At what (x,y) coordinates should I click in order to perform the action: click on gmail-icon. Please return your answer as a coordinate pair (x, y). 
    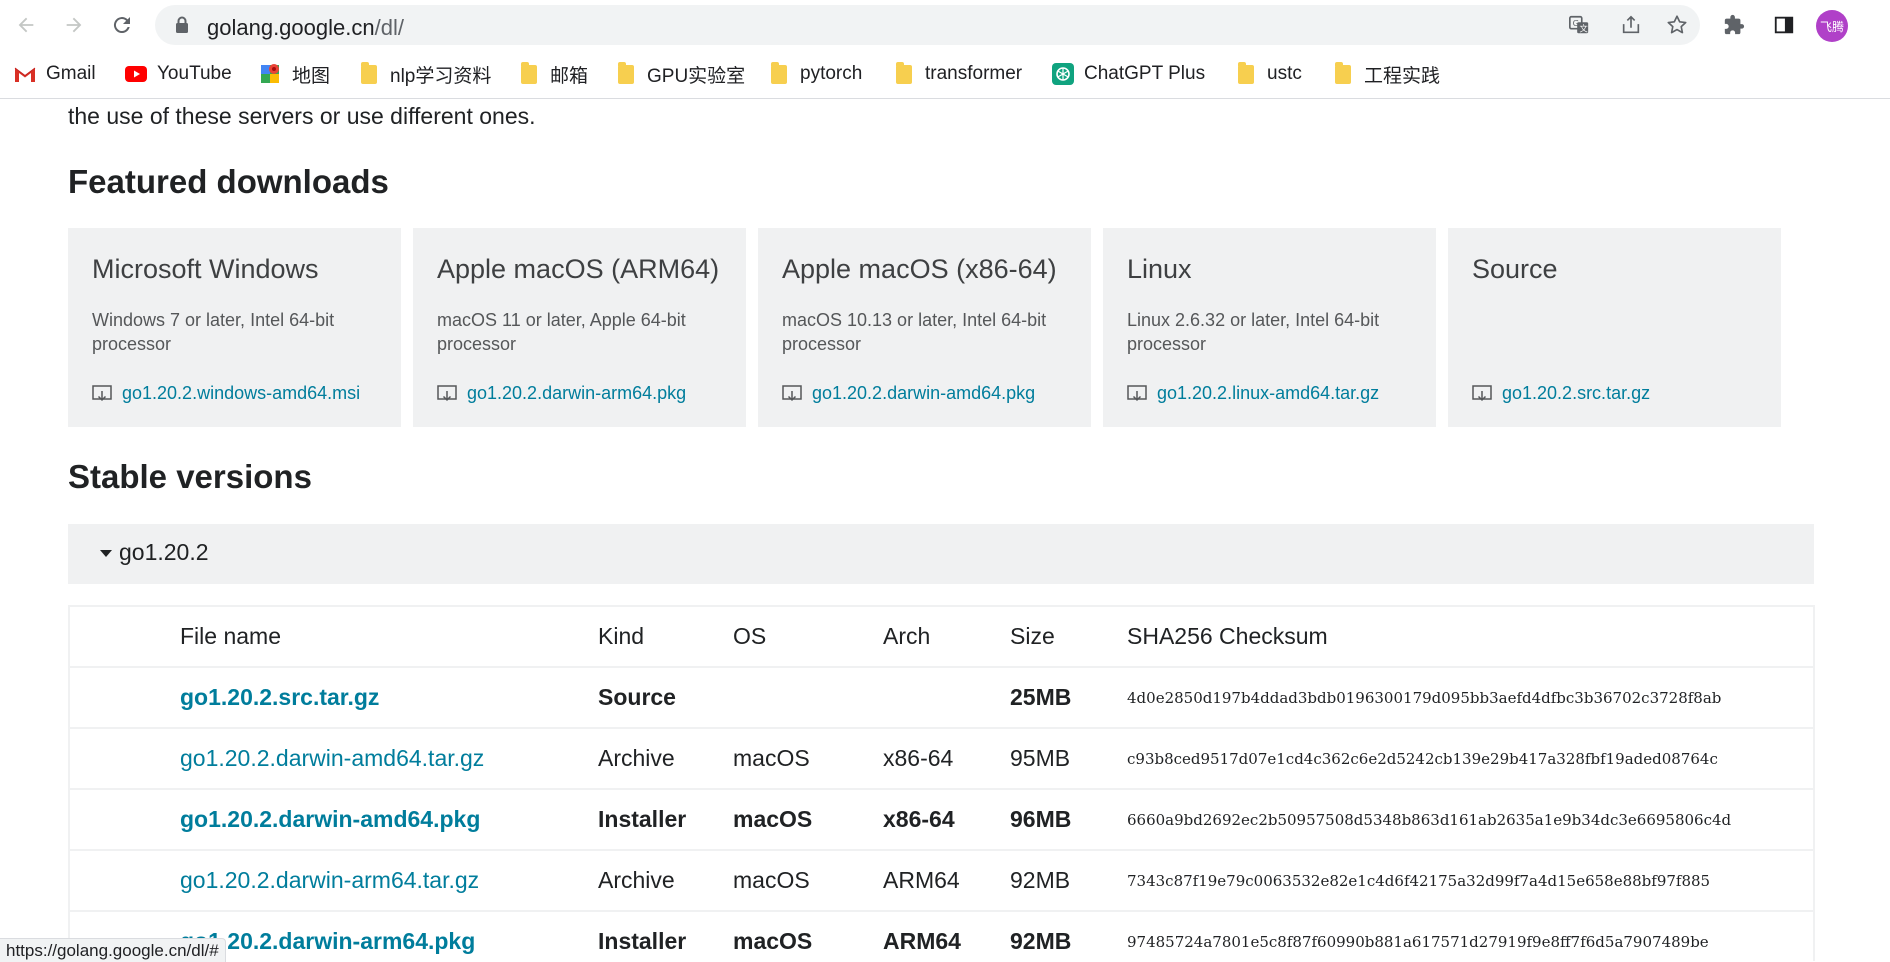
    Looking at the image, I should click on (25, 74).